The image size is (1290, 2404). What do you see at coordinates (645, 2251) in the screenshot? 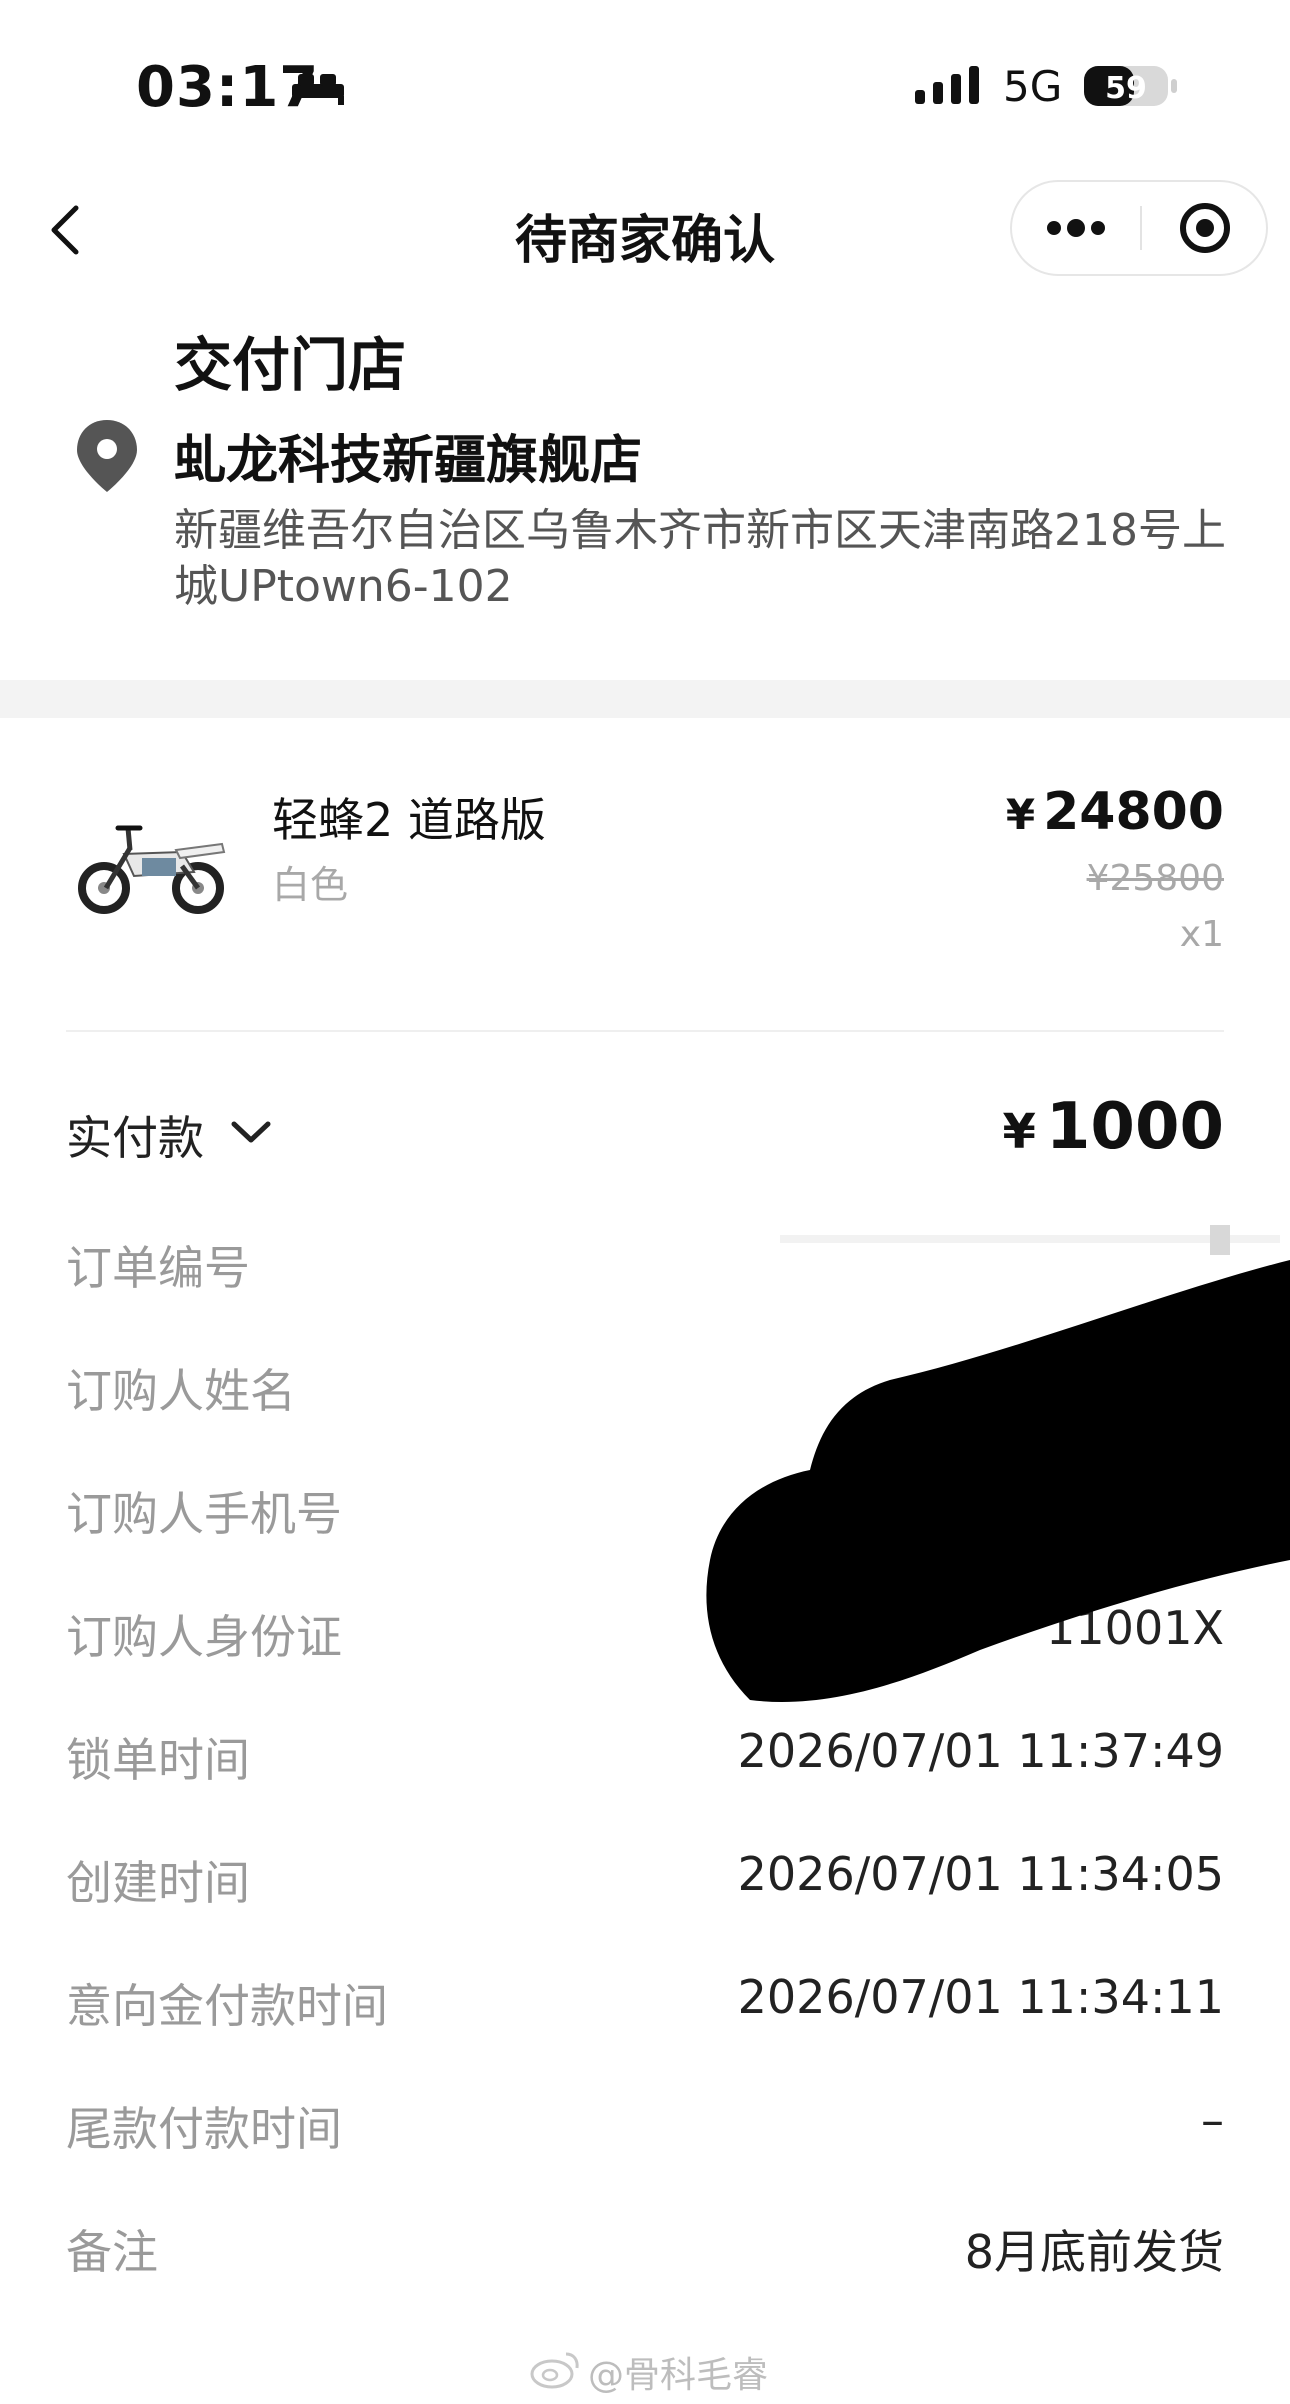
I see `detail-row-remark: 备注 8月底前发货` at bounding box center [645, 2251].